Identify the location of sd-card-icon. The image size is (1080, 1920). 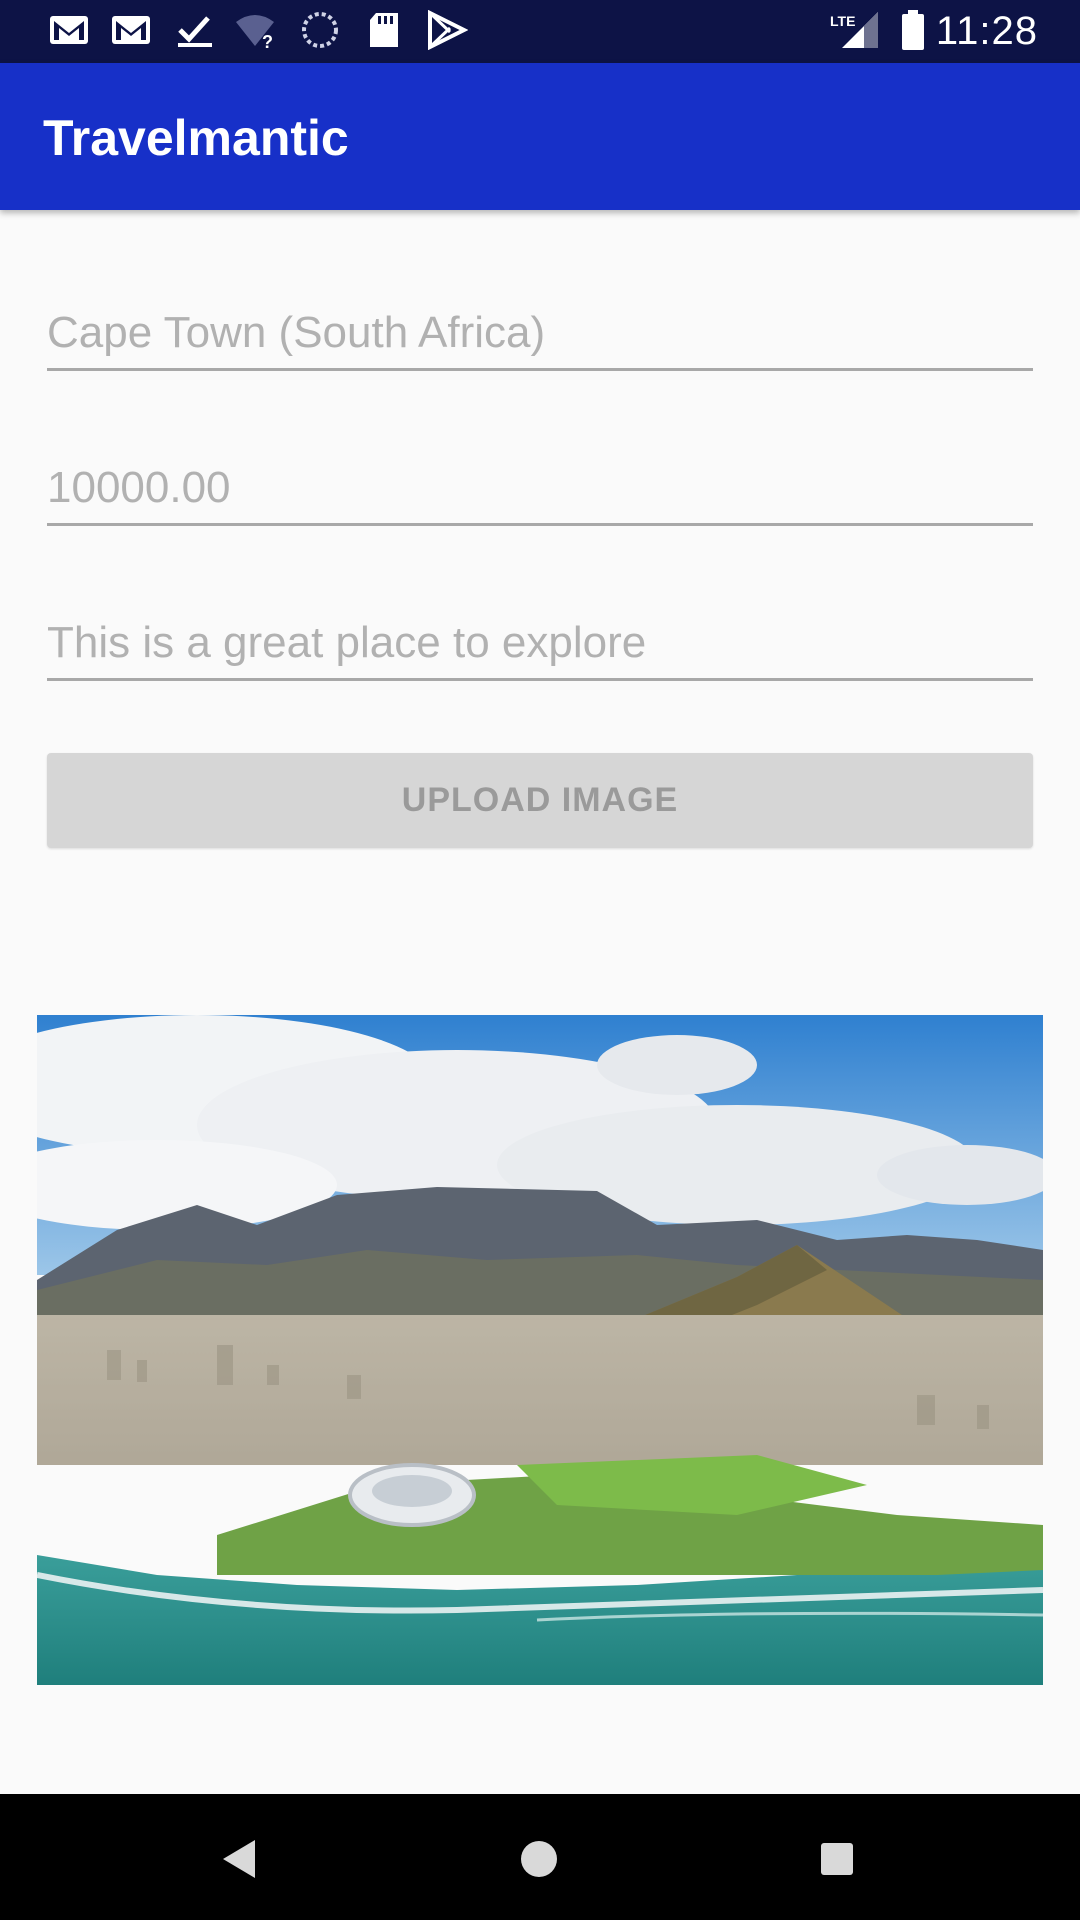
(384, 30).